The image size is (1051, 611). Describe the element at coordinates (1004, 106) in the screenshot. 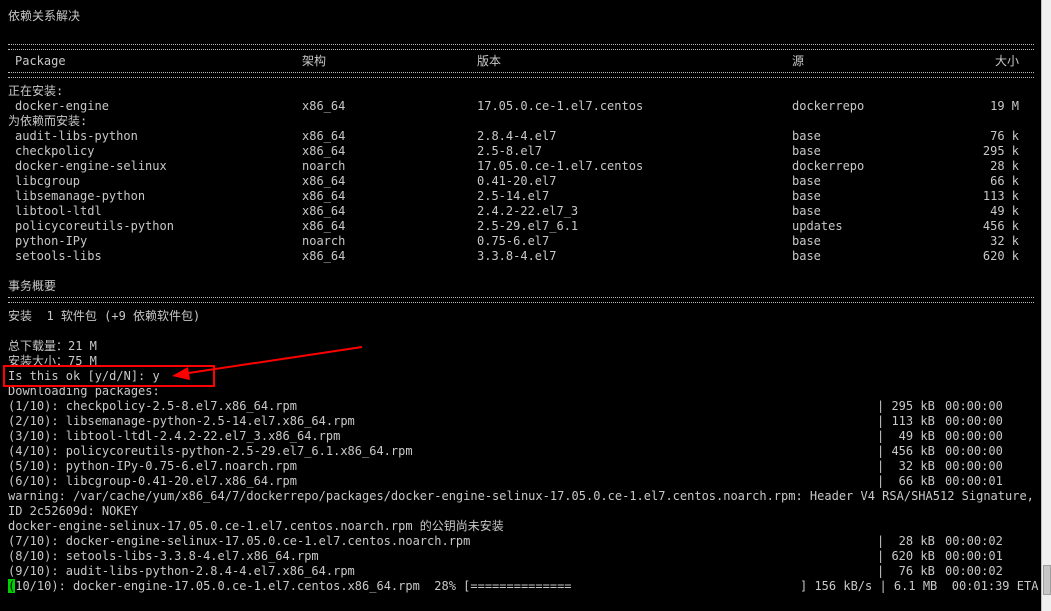

I see `package-size: 19 M` at that location.